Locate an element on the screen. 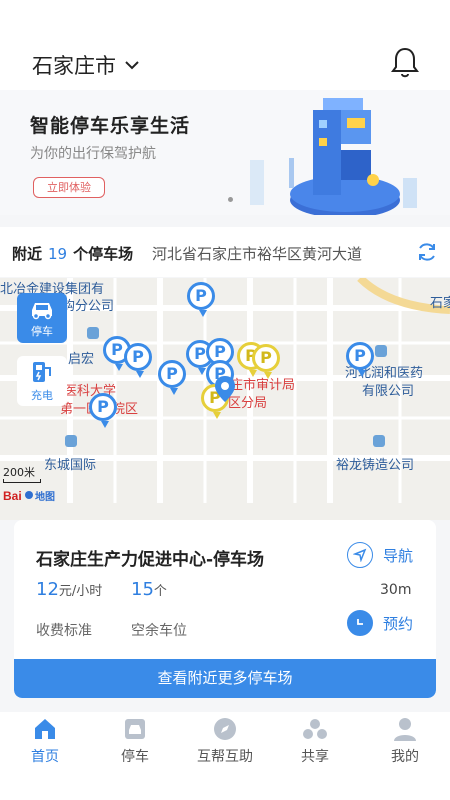 The image size is (450, 800). spaces-number: 15 is located at coordinates (142, 589).